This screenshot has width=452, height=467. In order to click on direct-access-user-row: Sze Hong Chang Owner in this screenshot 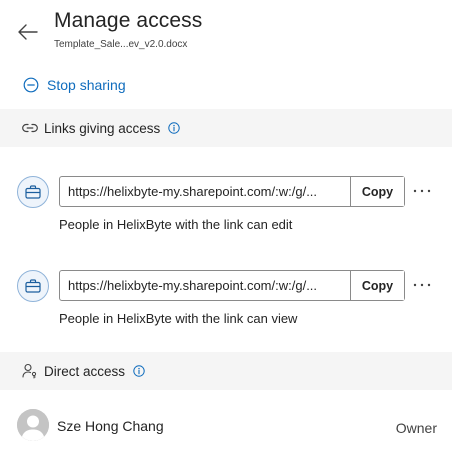, I will do `click(226, 426)`.